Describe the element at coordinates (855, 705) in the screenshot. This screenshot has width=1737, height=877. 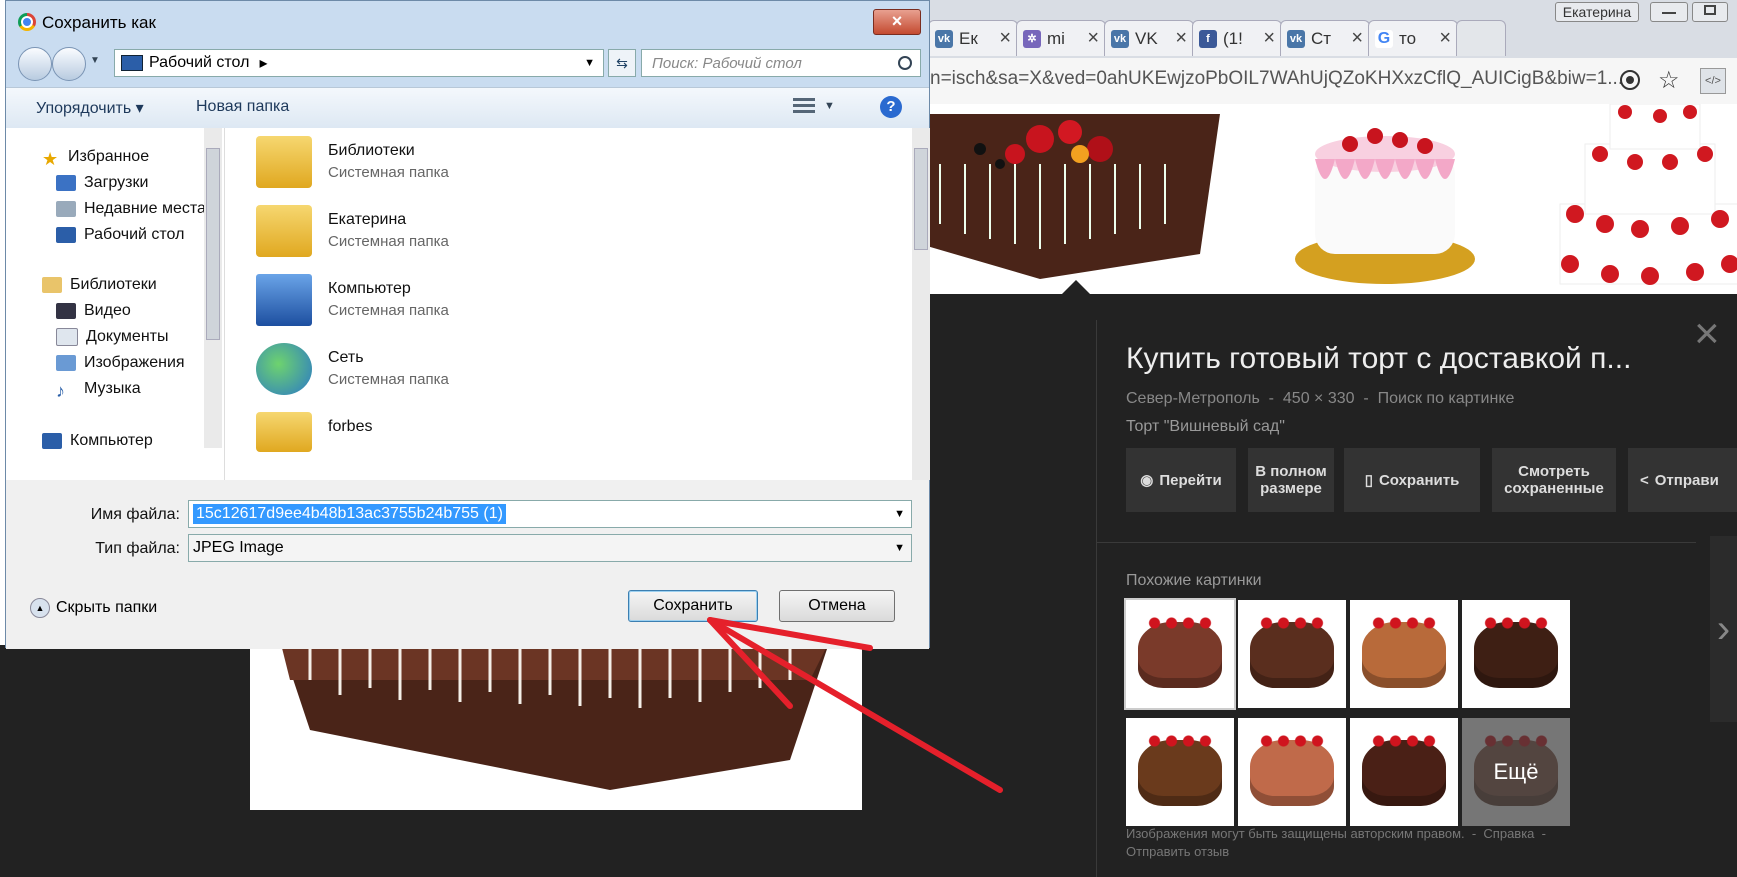
I see `red-annotation-arrow` at that location.